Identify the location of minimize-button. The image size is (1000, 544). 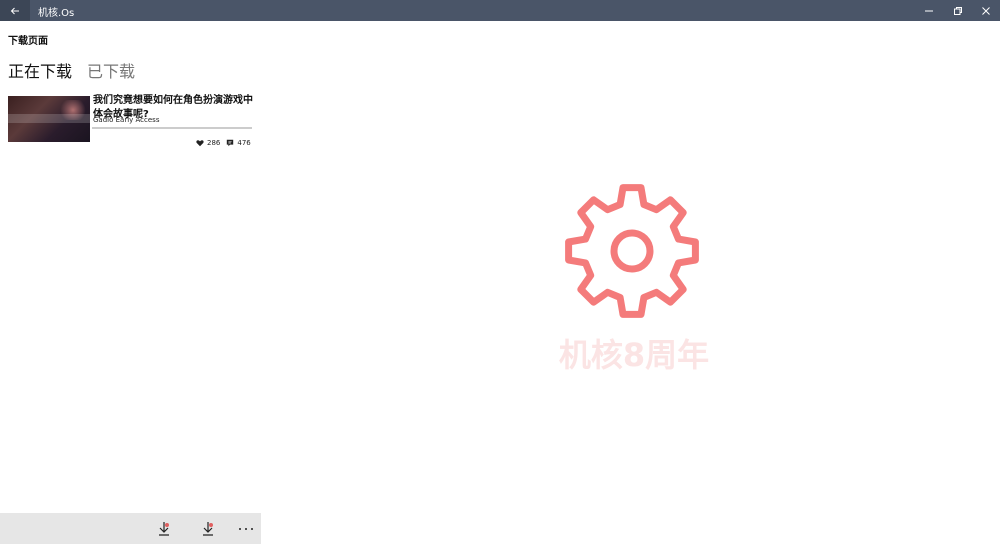
(928, 10).